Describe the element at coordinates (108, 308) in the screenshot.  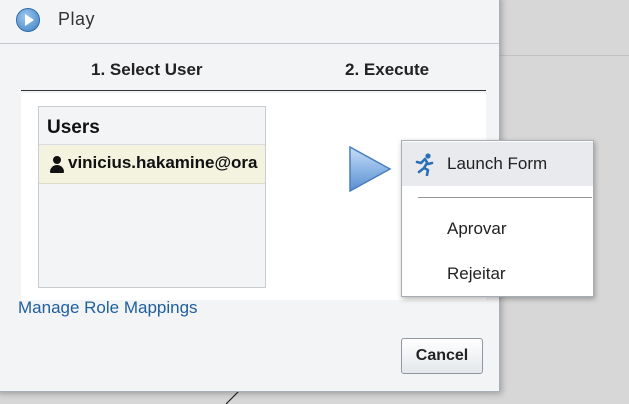
I see `manage-role-mappings-link: Manage Role Mappings` at that location.